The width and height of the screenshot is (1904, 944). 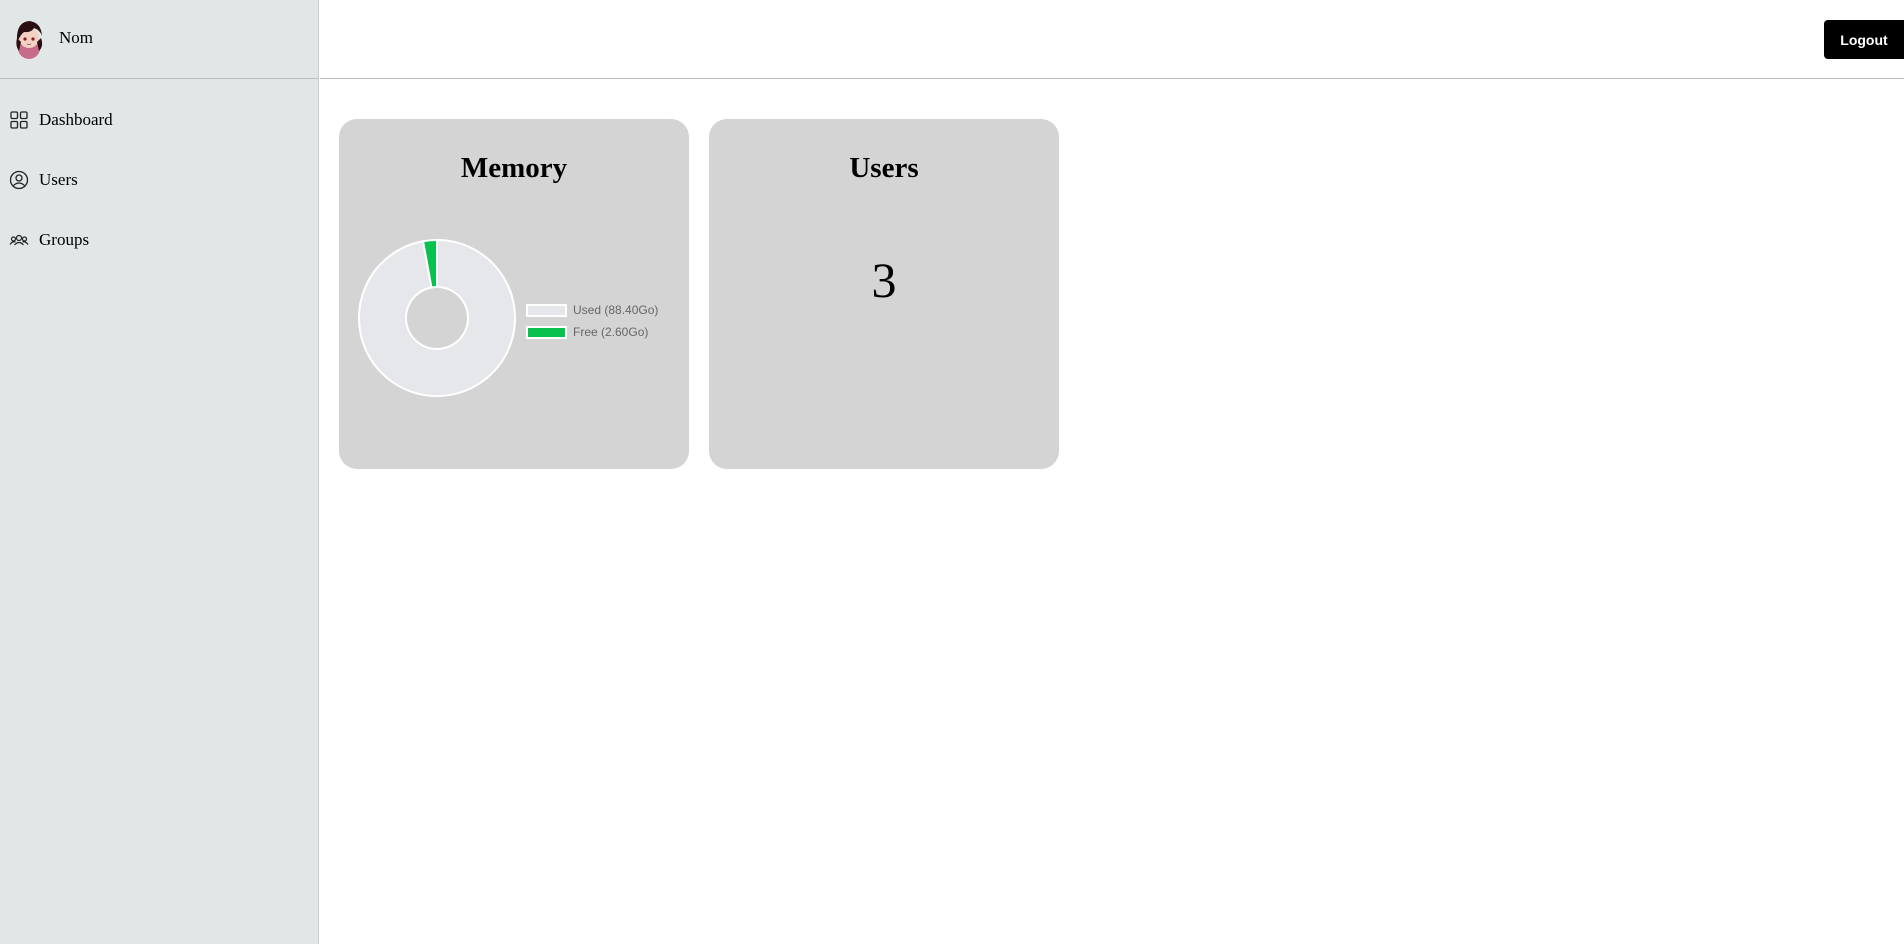 What do you see at coordinates (76, 119) in the screenshot?
I see `sidebar-item-label: Dashboard` at bounding box center [76, 119].